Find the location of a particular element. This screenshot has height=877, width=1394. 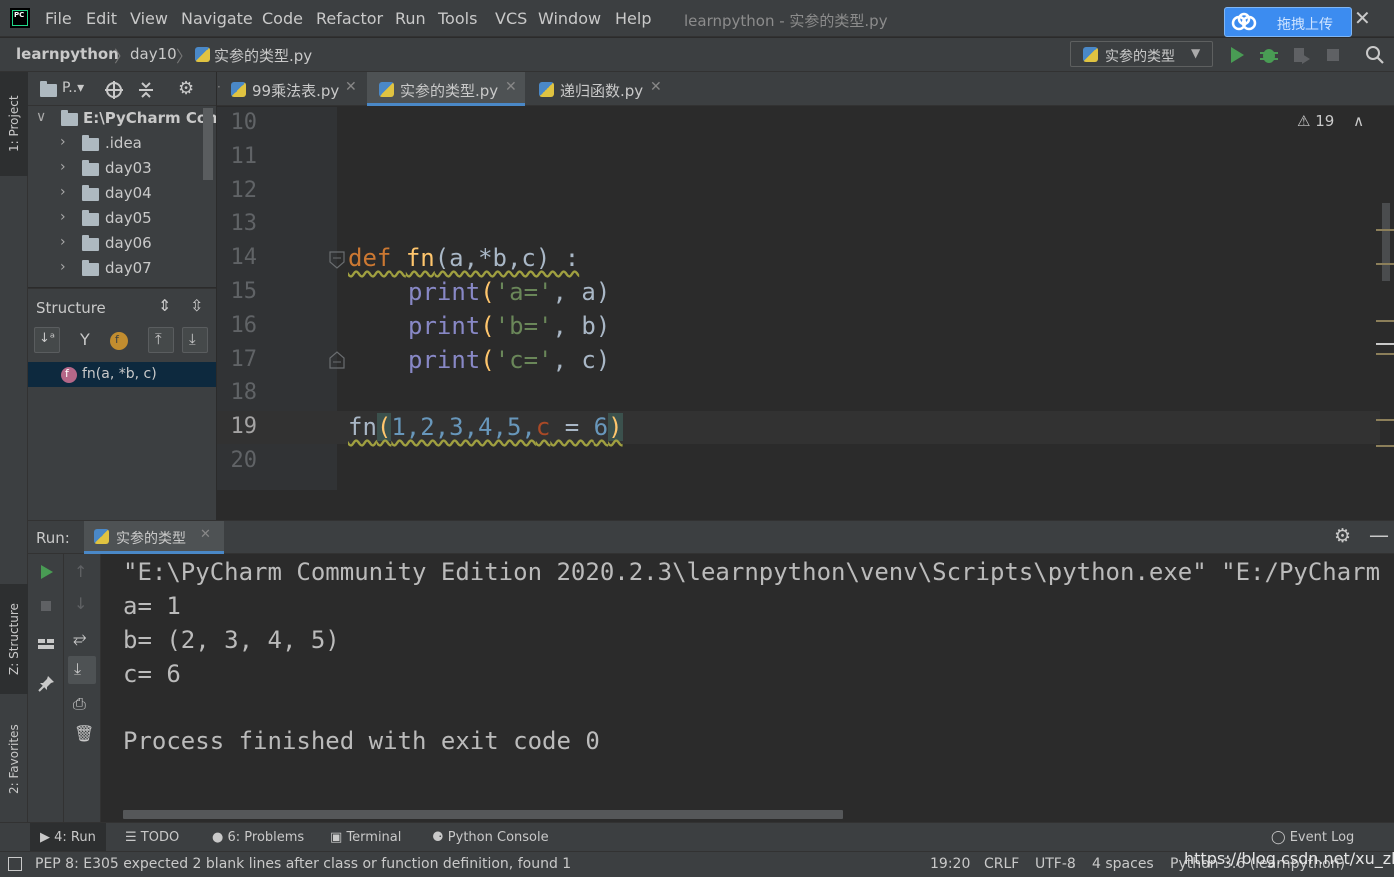

scrollbar-thumb is located at coordinates (1386, 242).